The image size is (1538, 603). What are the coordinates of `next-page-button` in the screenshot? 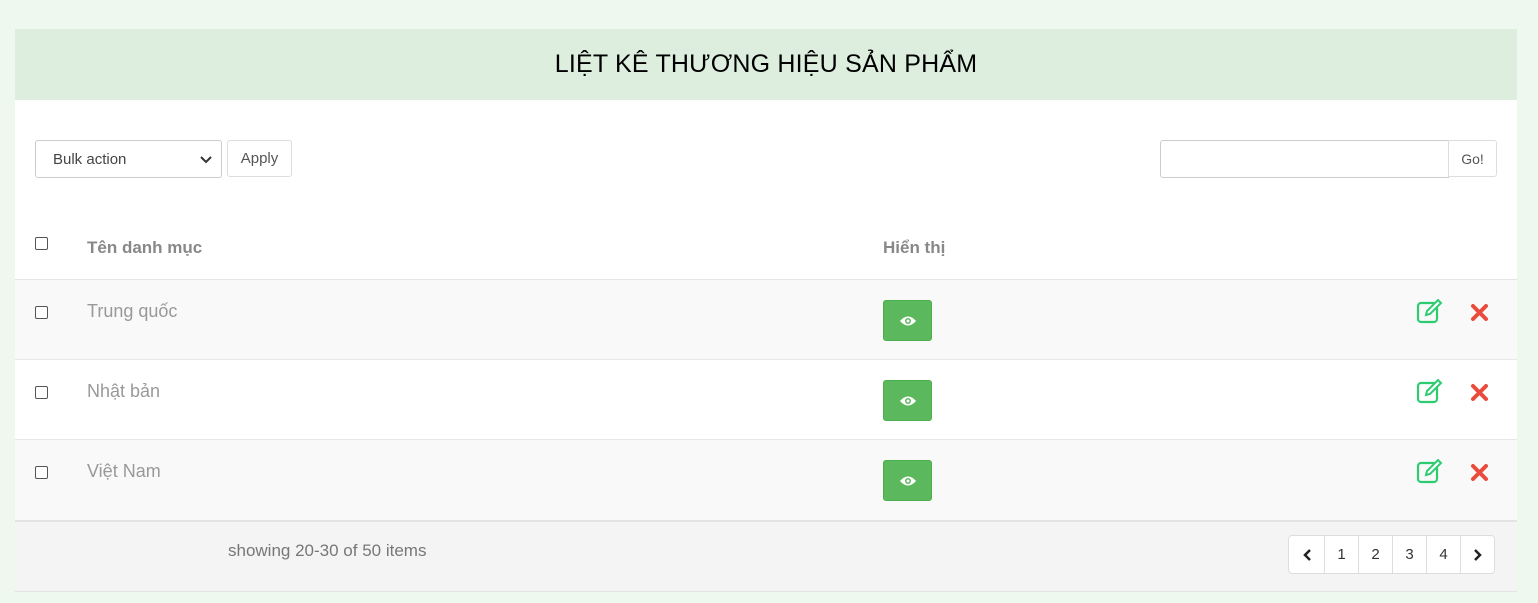 It's located at (1477, 554).